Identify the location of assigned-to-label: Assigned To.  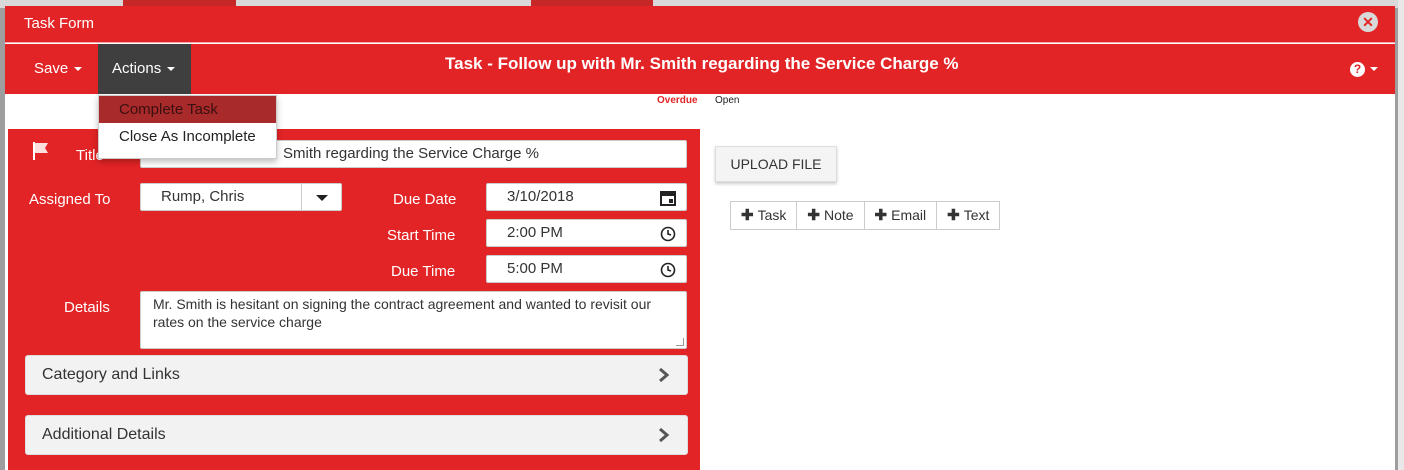
(70, 199).